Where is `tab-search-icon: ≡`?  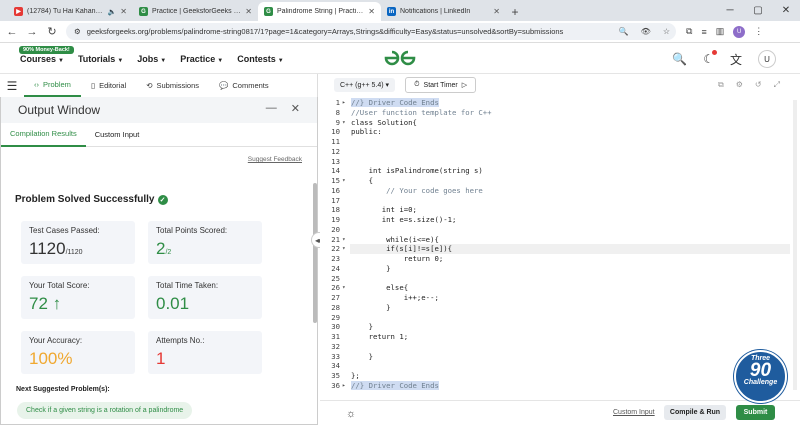
tab-search-icon: ≡ is located at coordinates (703, 32).